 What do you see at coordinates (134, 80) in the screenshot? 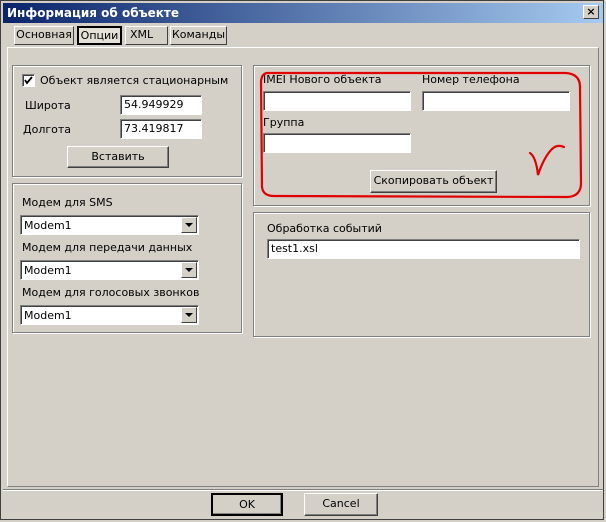
I see `stationary-label: Объект является стационарным` at bounding box center [134, 80].